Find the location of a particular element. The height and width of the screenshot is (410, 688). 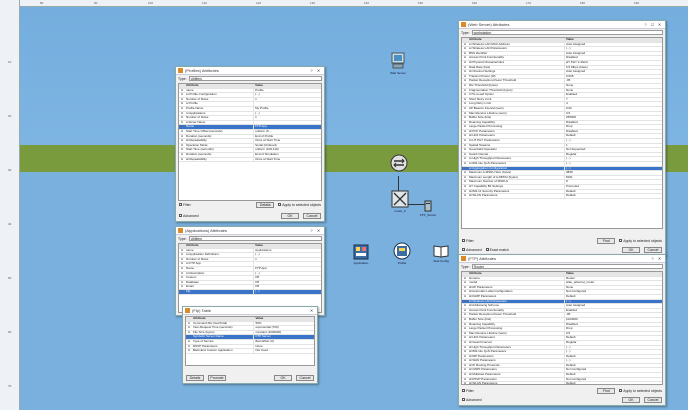

attribute-value: HT PHY 2.4GHz is located at coordinates (613, 62).